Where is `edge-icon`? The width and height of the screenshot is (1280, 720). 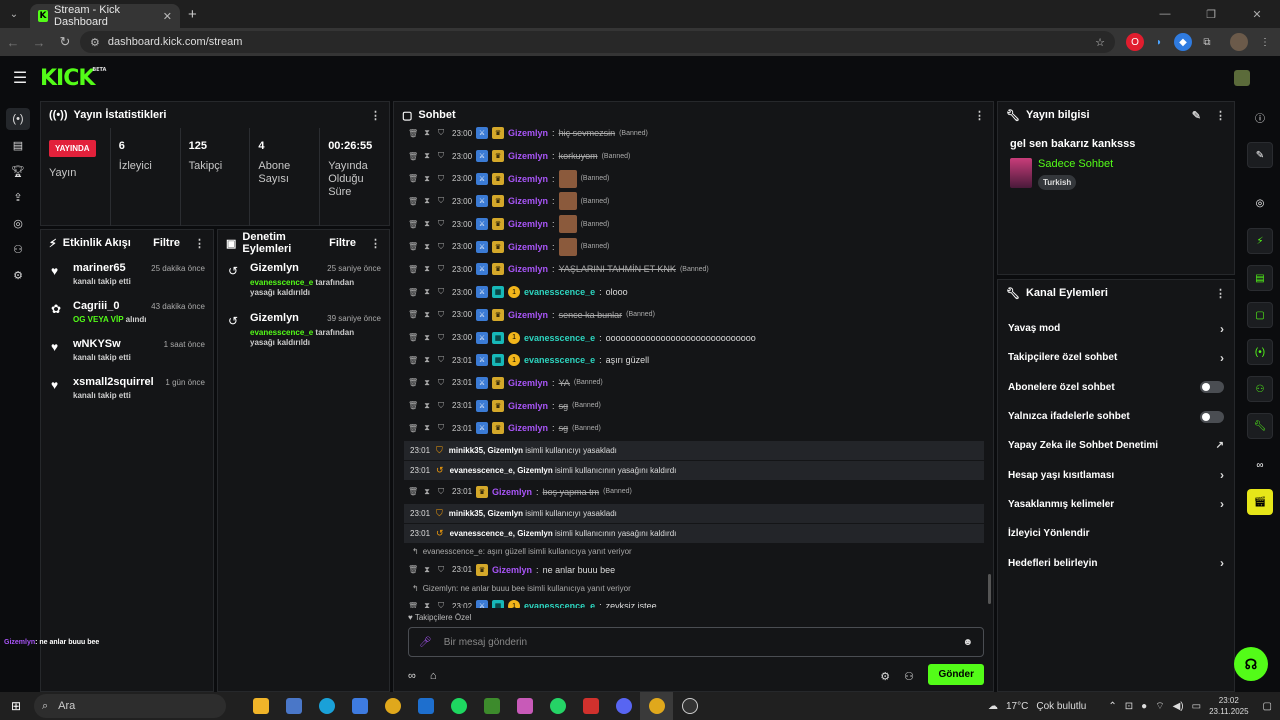
edge-icon is located at coordinates (326, 706).